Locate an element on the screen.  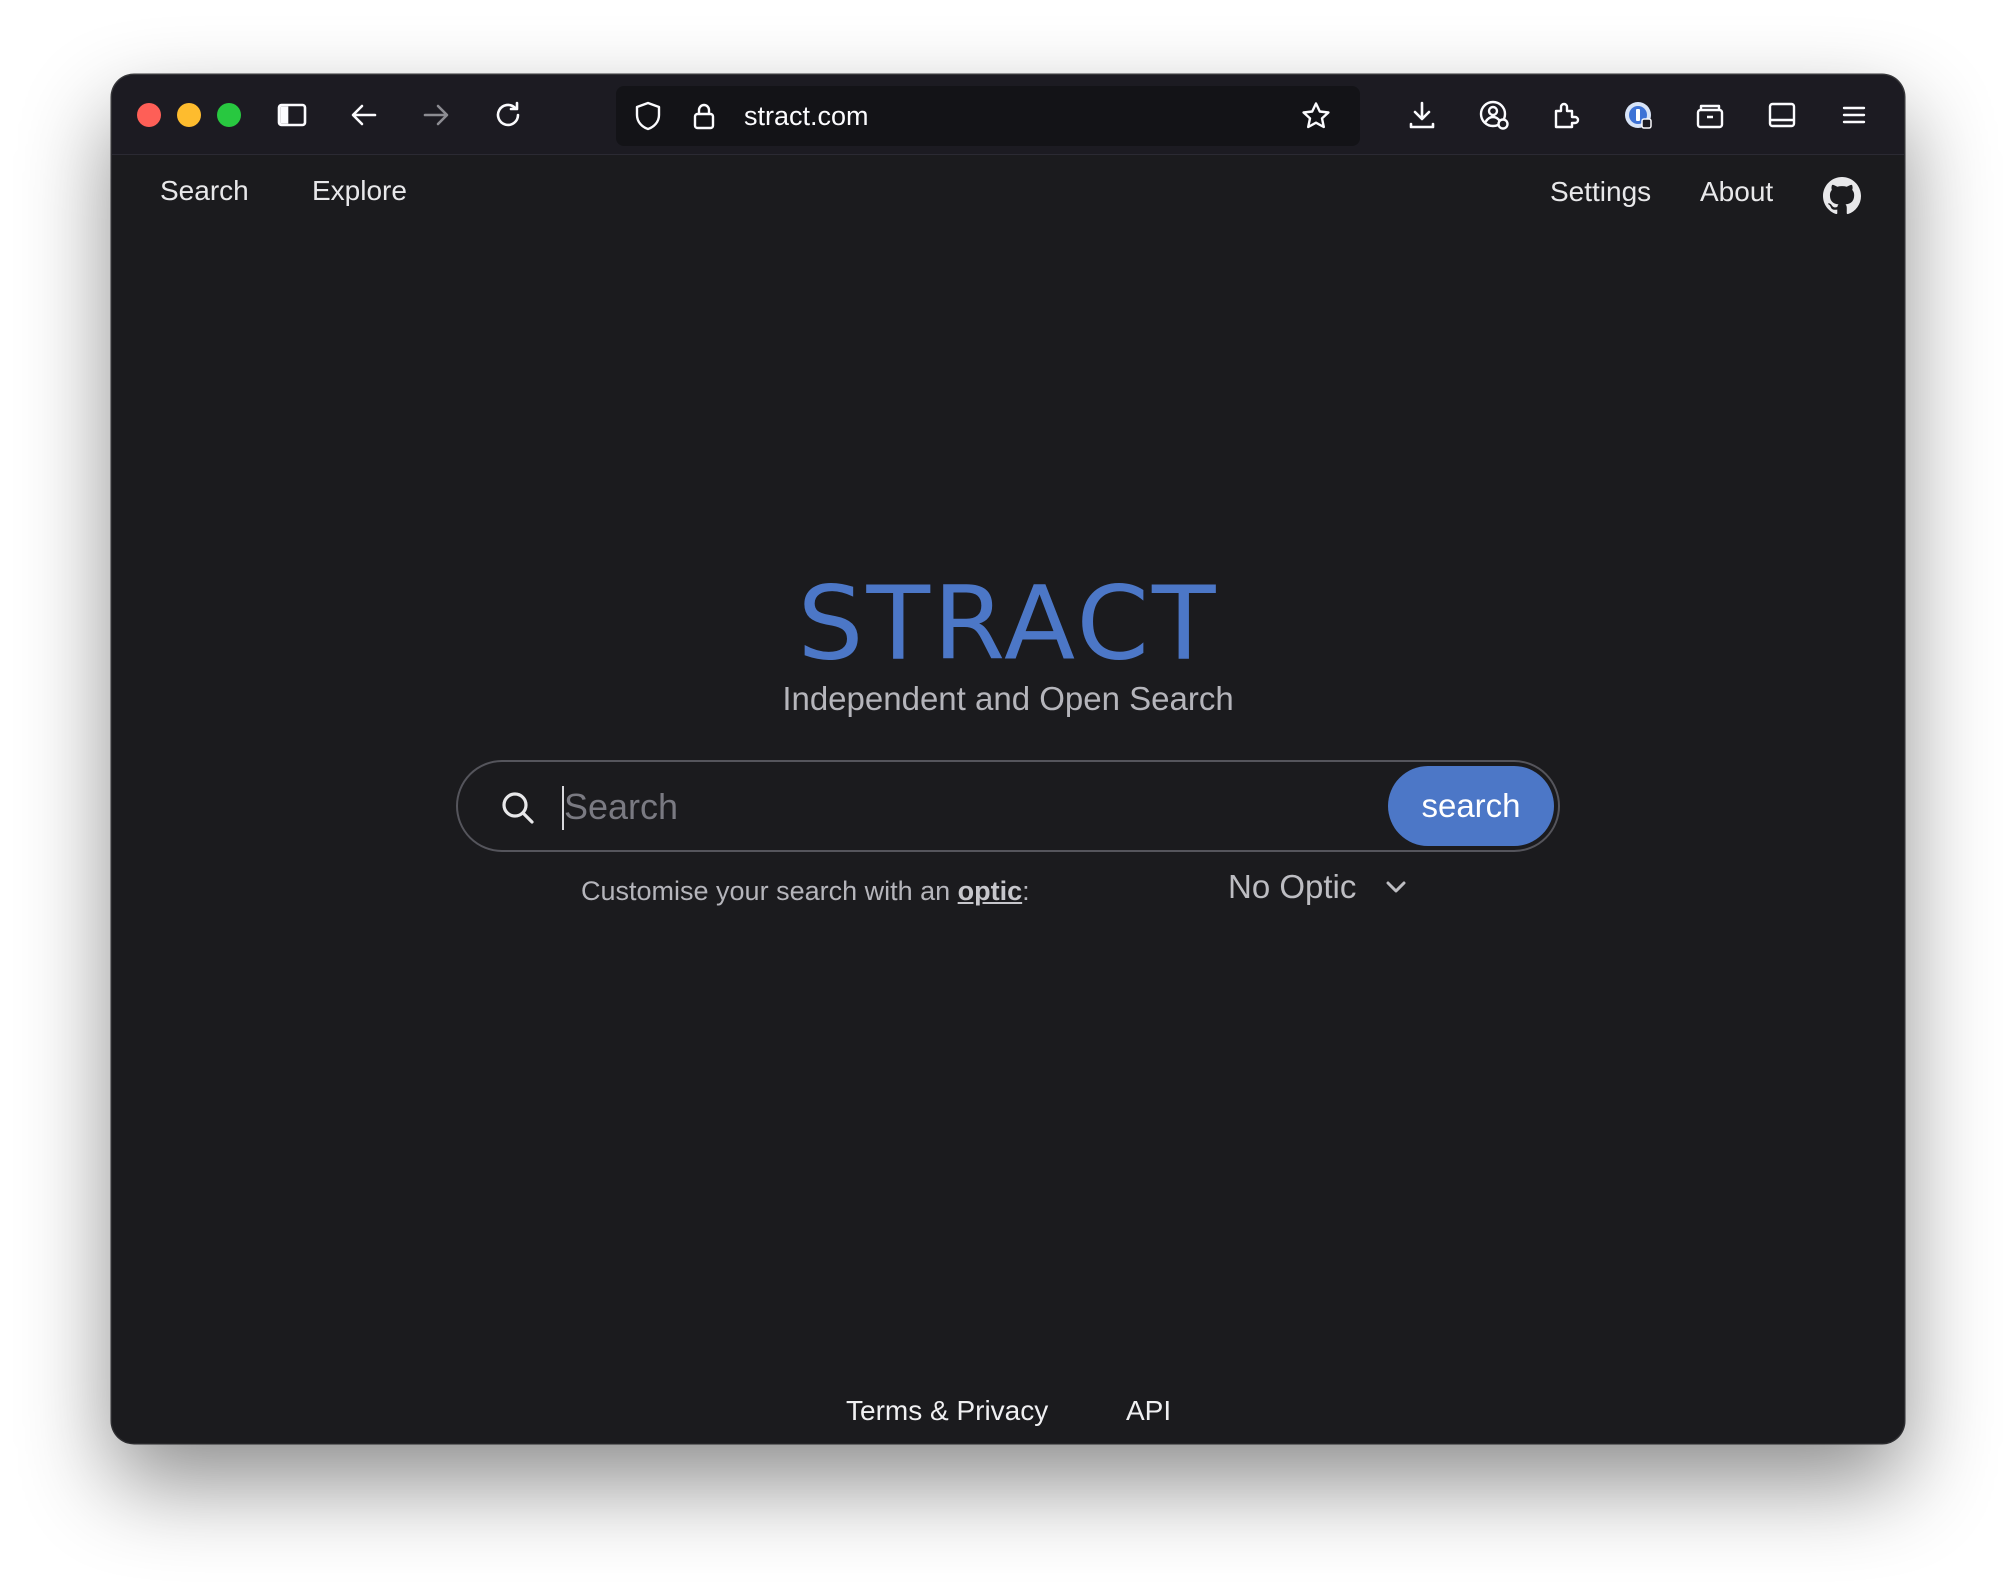
search-box: search is located at coordinates (1008, 806).